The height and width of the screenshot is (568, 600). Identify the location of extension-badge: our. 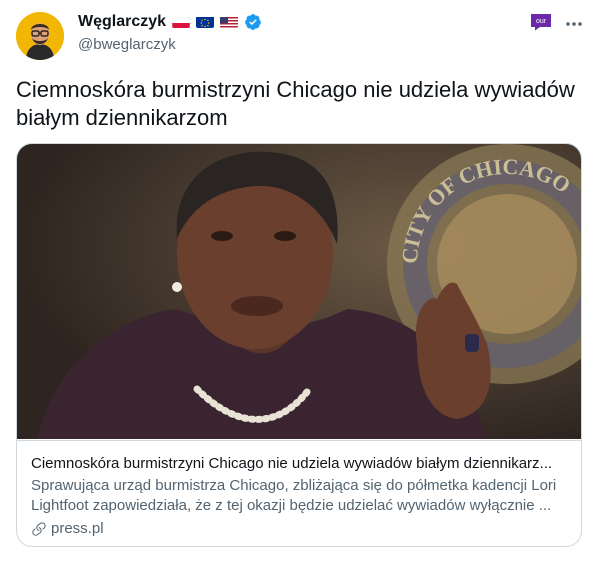
(541, 22).